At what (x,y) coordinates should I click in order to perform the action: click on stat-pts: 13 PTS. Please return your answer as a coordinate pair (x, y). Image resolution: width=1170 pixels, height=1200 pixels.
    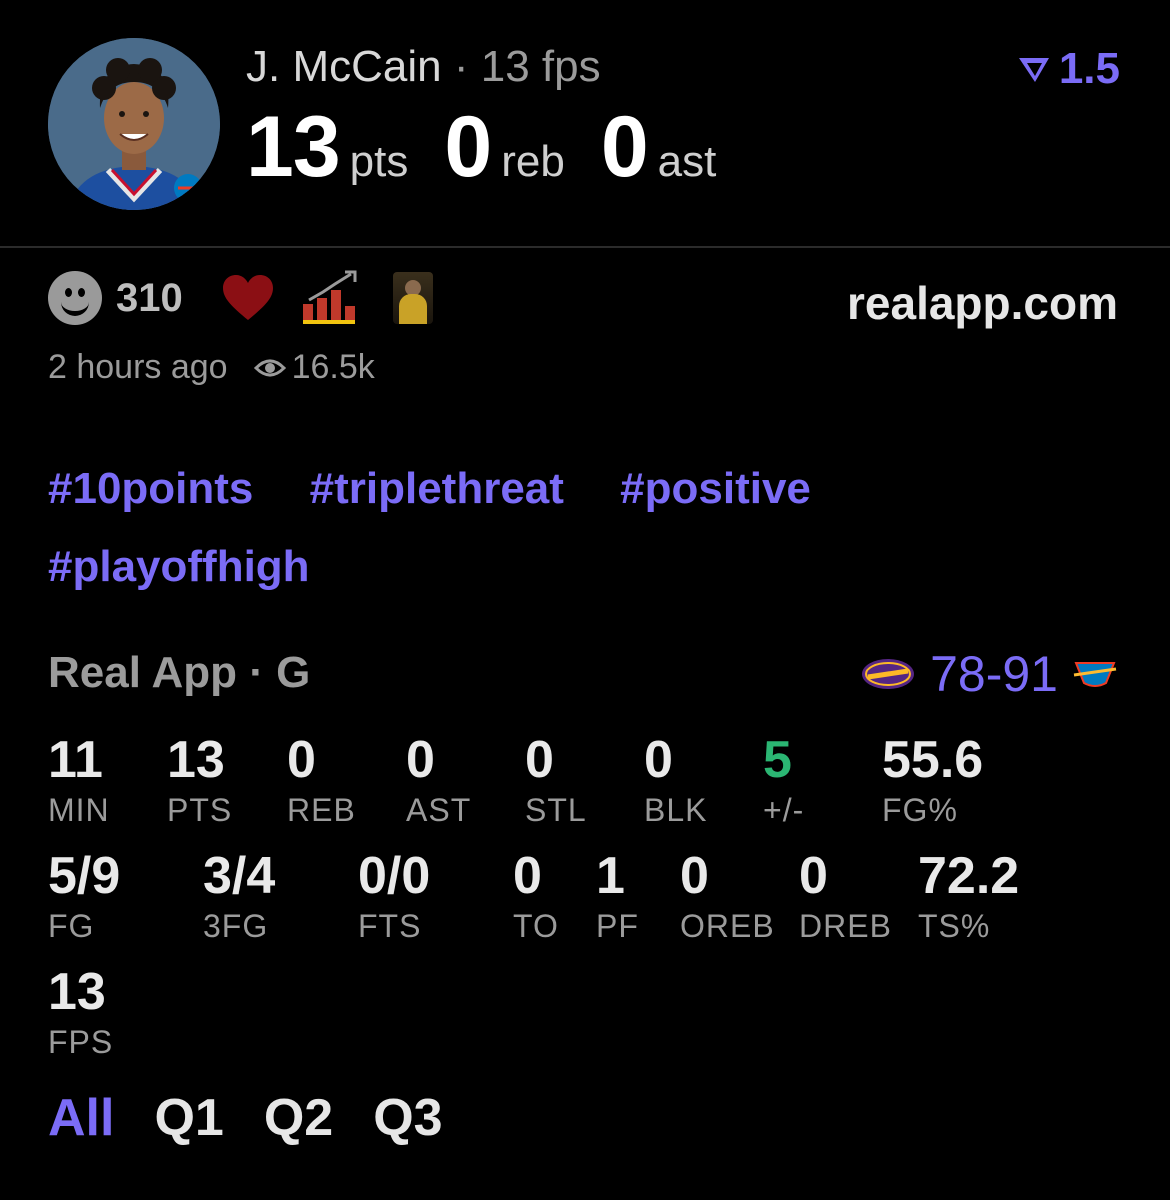
    Looking at the image, I should click on (199, 780).